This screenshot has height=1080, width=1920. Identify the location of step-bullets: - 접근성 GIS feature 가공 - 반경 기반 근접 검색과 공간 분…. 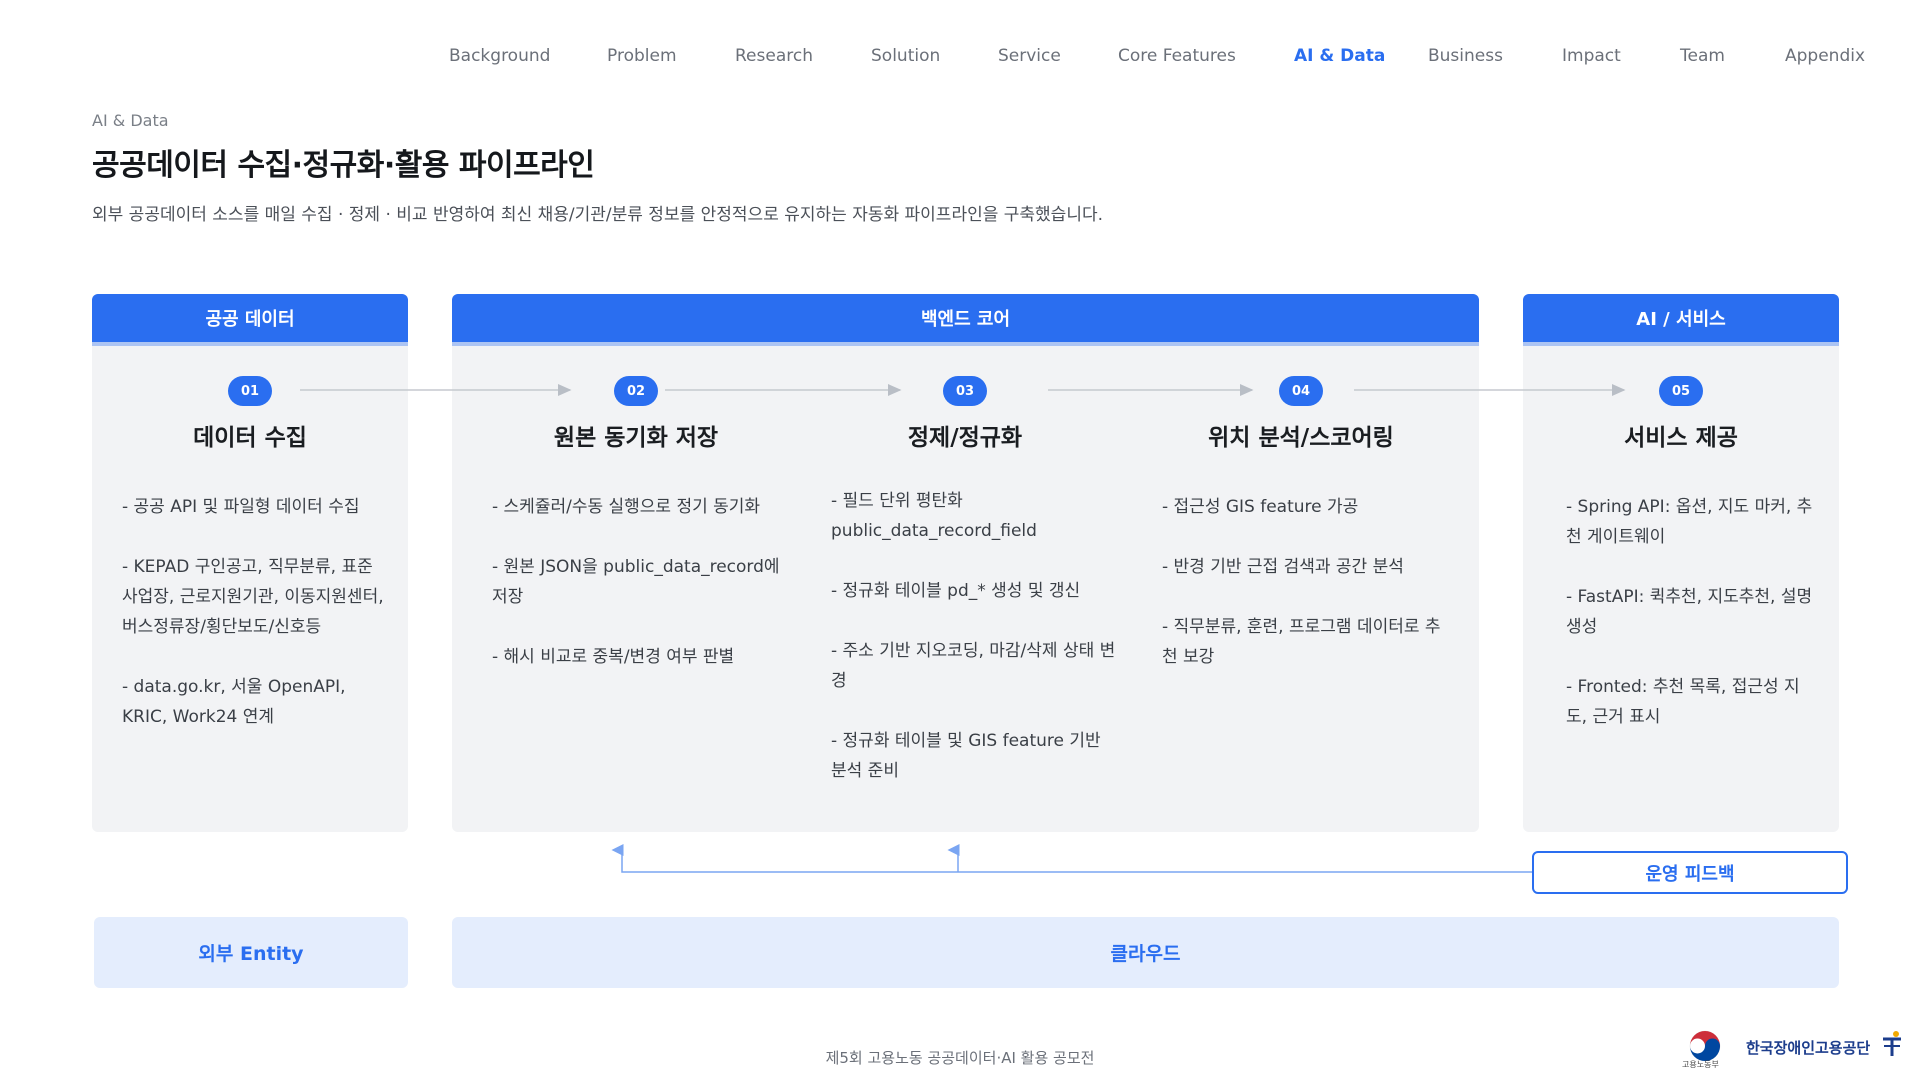
(1307, 597).